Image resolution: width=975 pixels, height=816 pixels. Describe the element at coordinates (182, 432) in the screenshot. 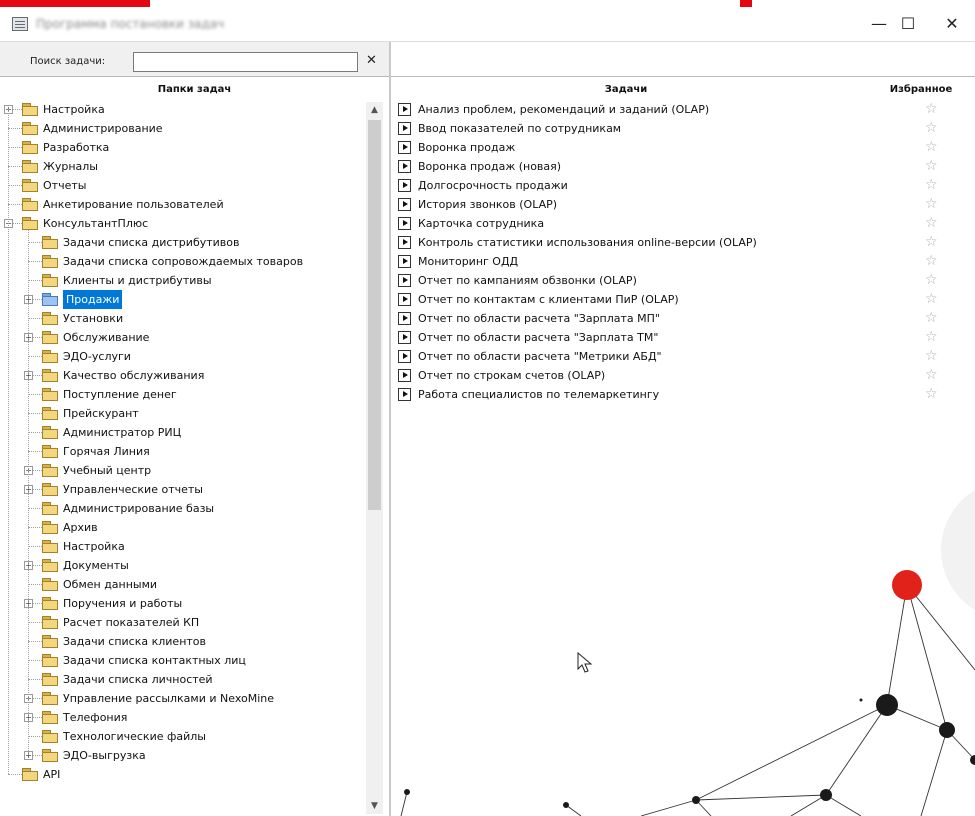

I see `tree-item: Администратор РИЦ` at that location.